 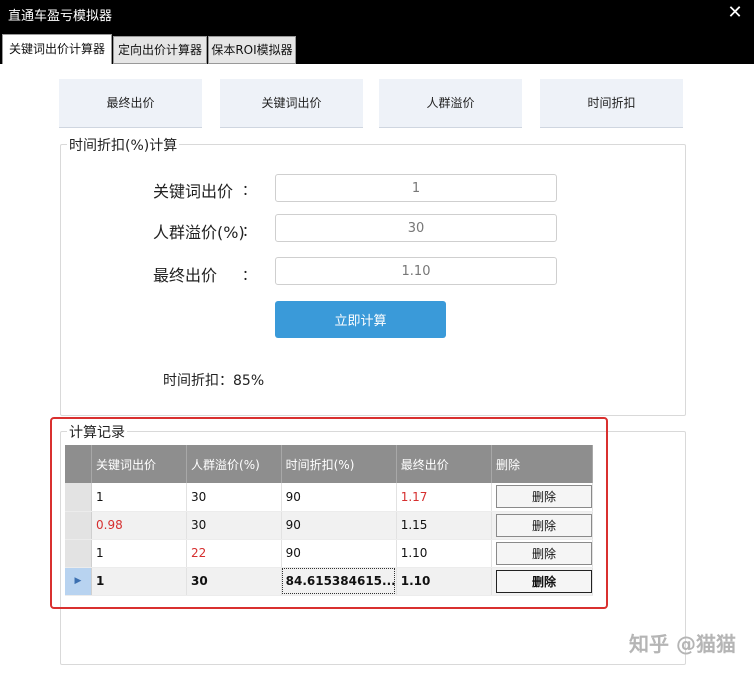 I want to click on watermark: 知乎 @猫猫, so click(x=682, y=644).